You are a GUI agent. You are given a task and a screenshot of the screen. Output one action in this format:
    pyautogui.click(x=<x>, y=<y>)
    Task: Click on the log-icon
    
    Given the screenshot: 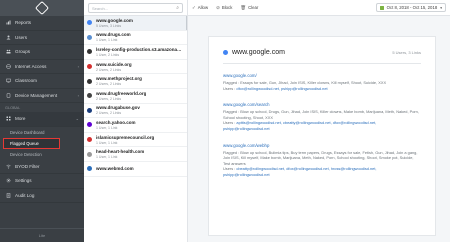 What is the action you would take?
    pyautogui.click(x=8, y=195)
    